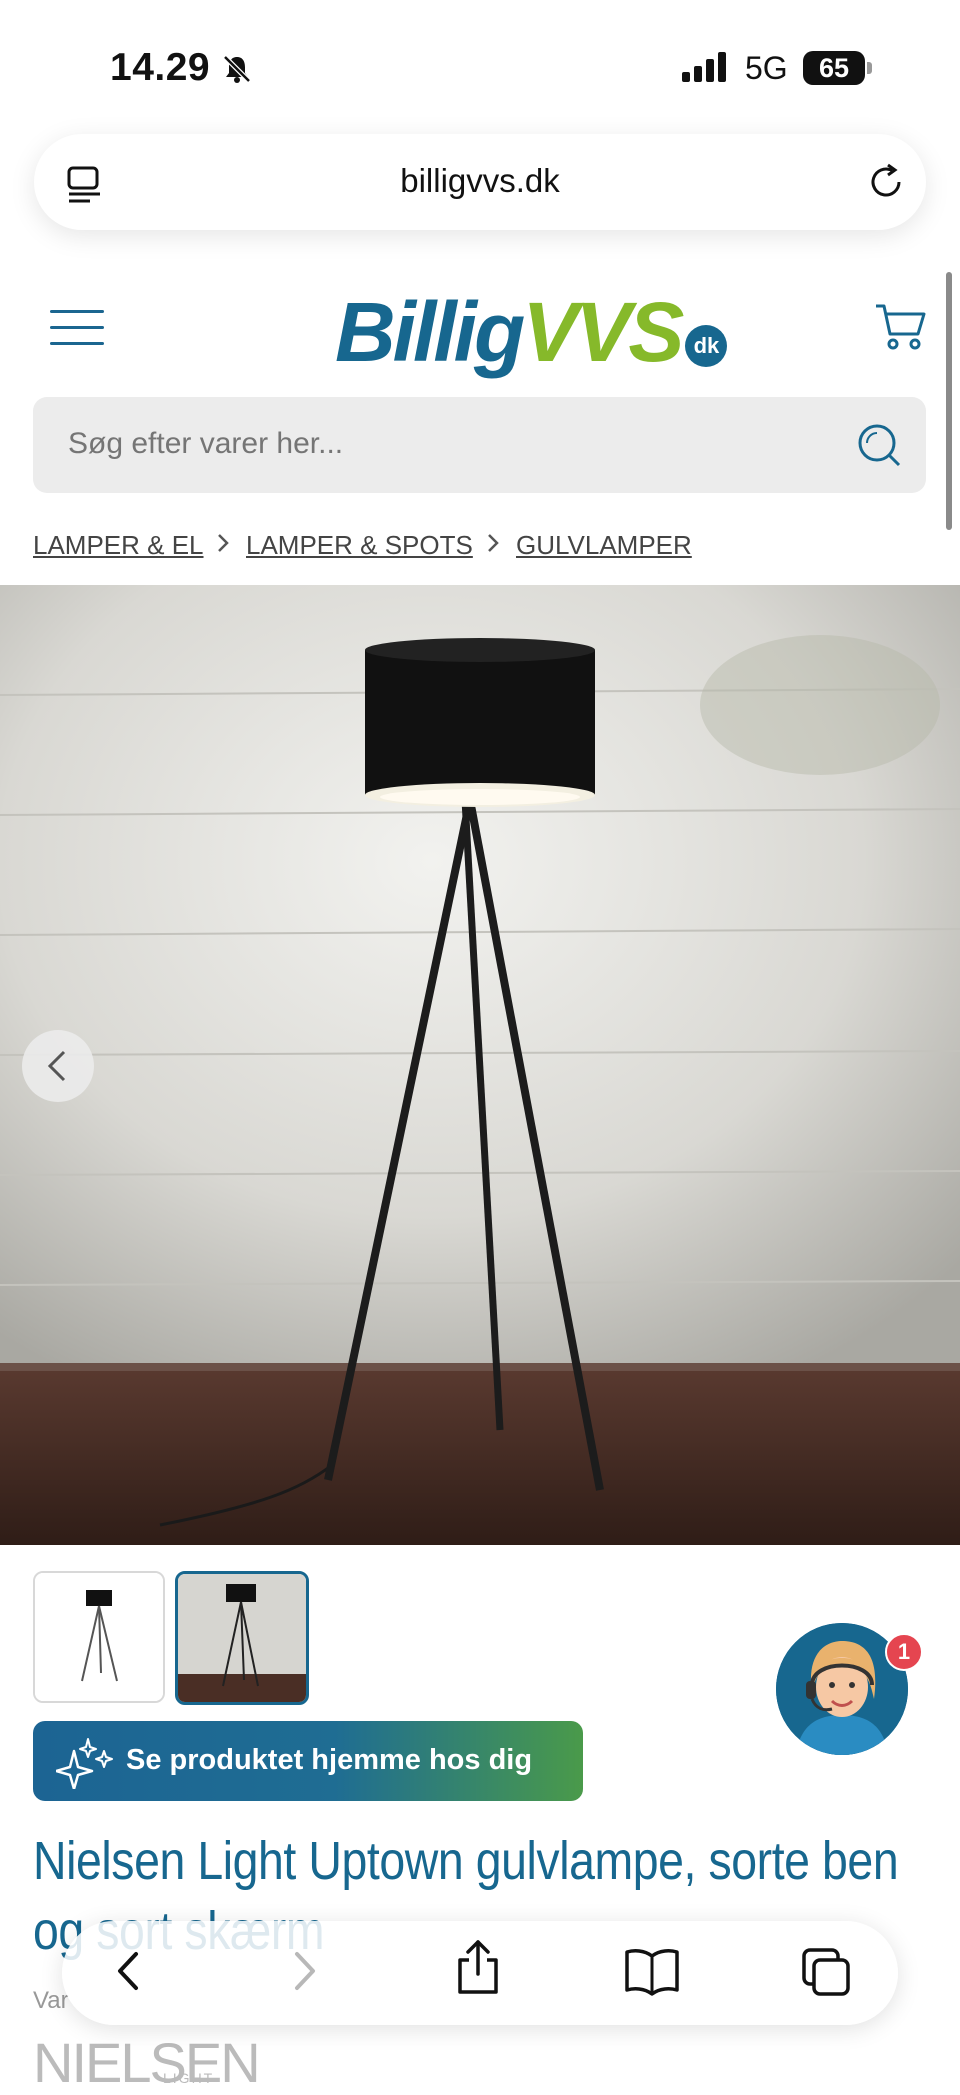 This screenshot has width=960, height=2095. What do you see at coordinates (826, 1974) in the screenshot?
I see `tabs-icon` at bounding box center [826, 1974].